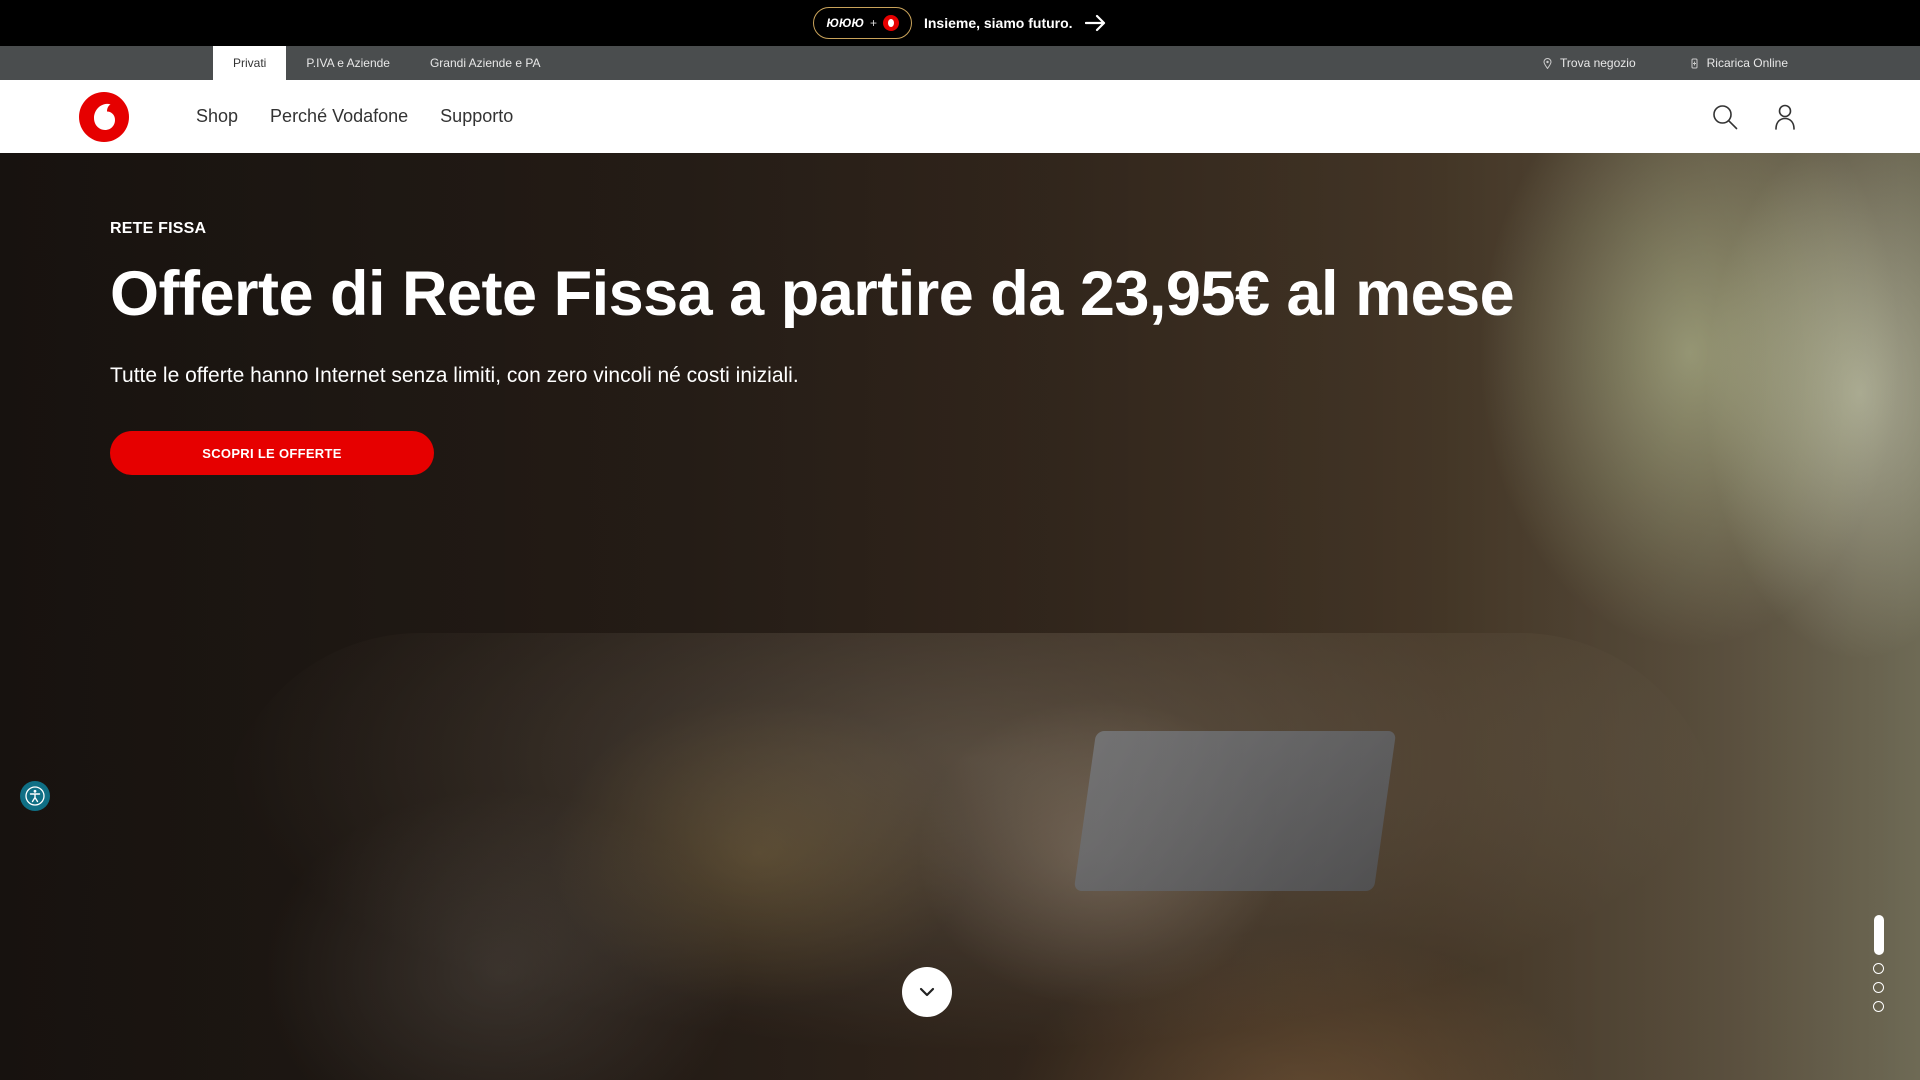  Describe the element at coordinates (1785, 117) in the screenshot. I see `user-account-icon` at that location.